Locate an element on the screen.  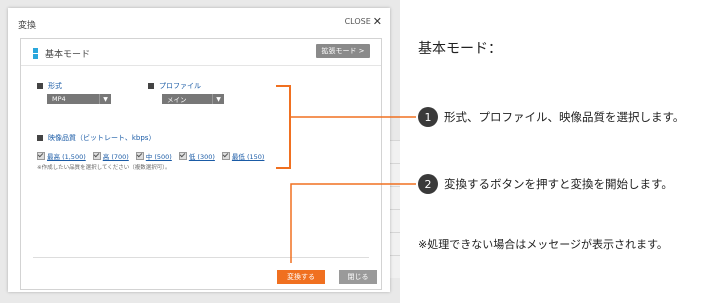
step-1-text: 形式、プロファイル、映像品質を選択します。 is located at coordinates (564, 117).